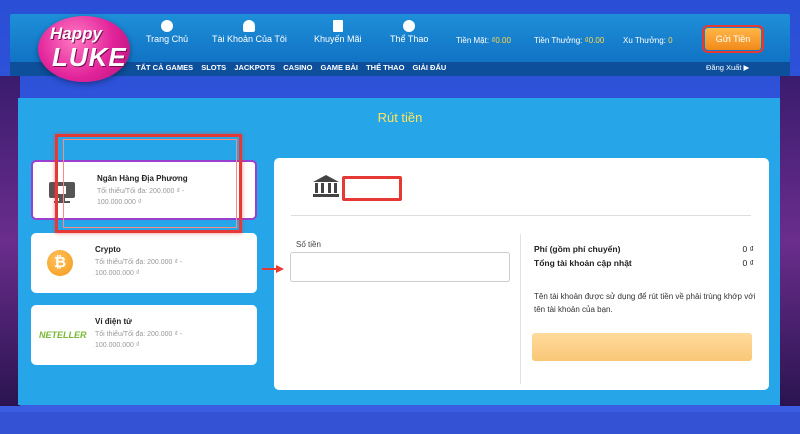 The width and height of the screenshot is (800, 434). Describe the element at coordinates (642, 347) in the screenshot. I see `continue-button` at that location.